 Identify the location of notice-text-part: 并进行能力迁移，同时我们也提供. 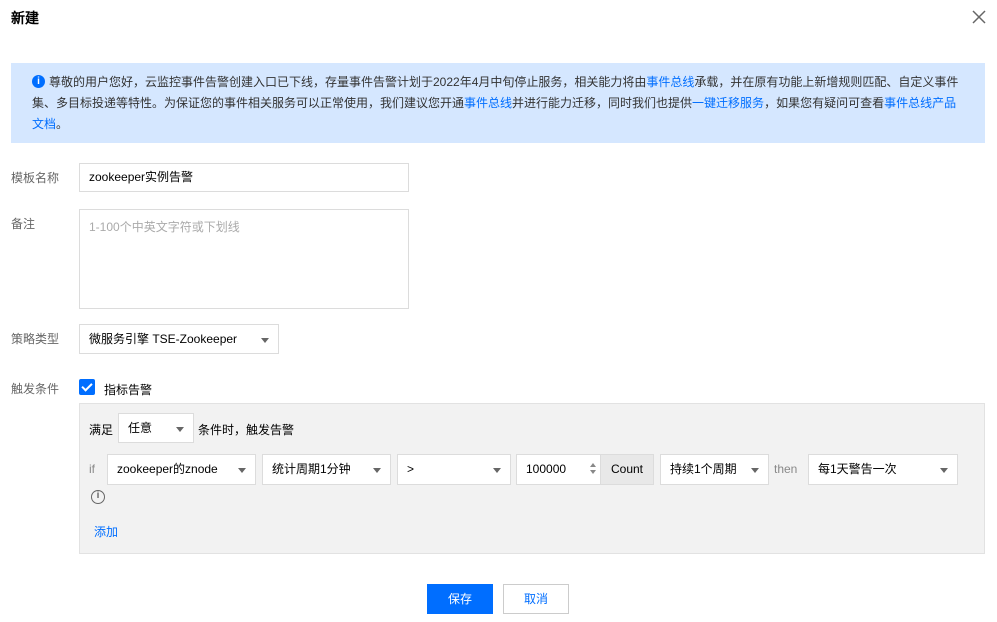
(602, 103).